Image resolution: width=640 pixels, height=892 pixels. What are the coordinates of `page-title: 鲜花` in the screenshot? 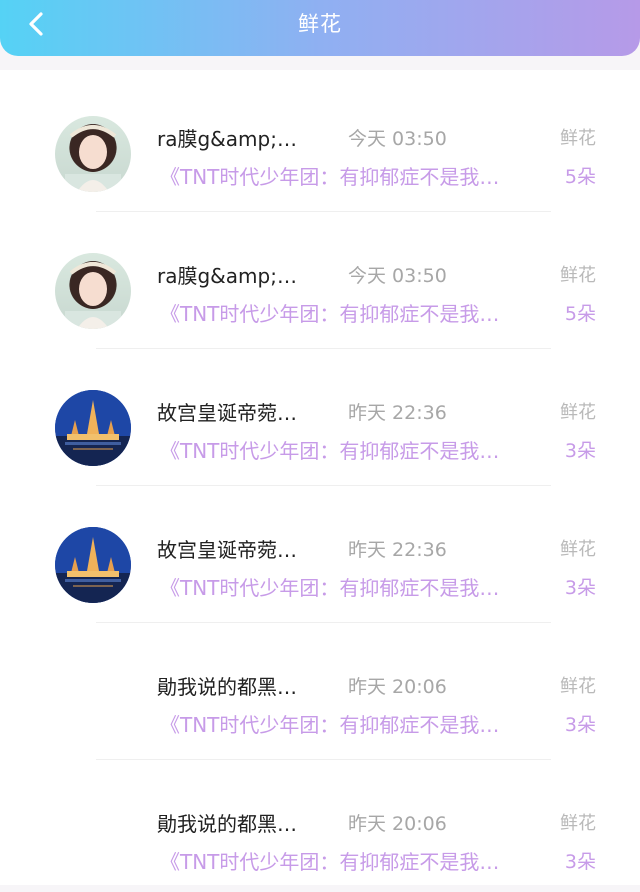 It's located at (320, 23).